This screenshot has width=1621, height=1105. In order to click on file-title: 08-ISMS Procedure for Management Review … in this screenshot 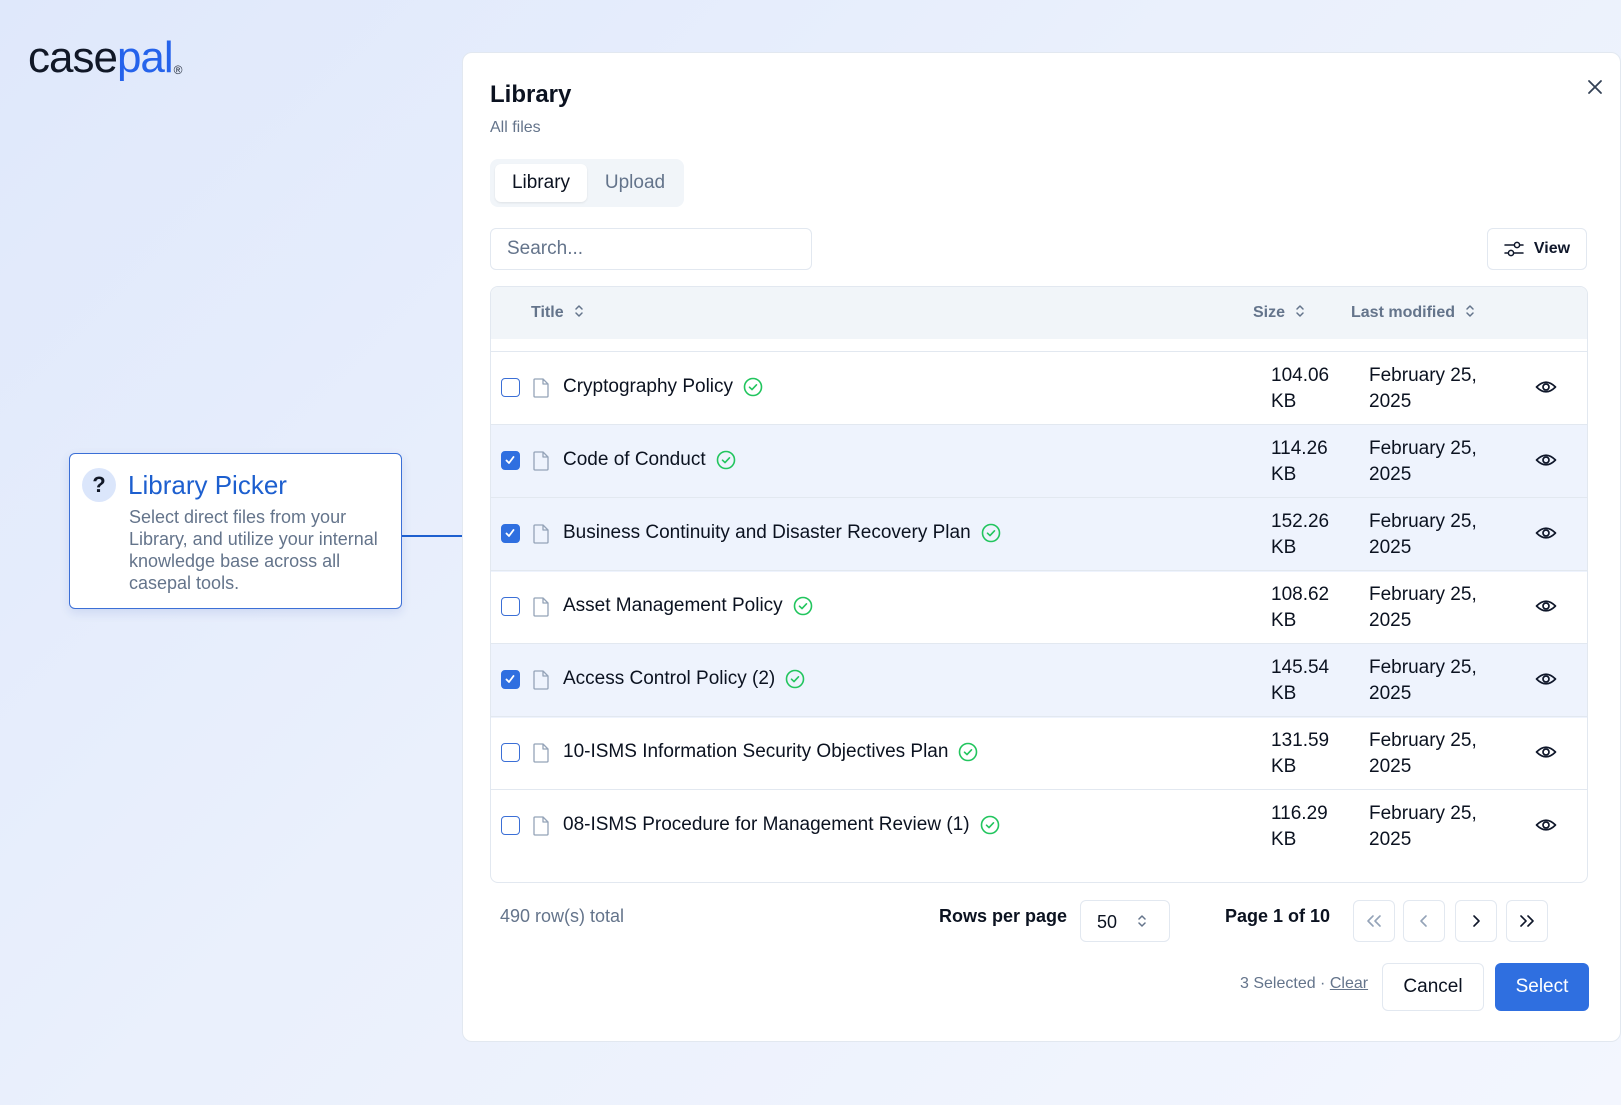, I will do `click(781, 825)`.